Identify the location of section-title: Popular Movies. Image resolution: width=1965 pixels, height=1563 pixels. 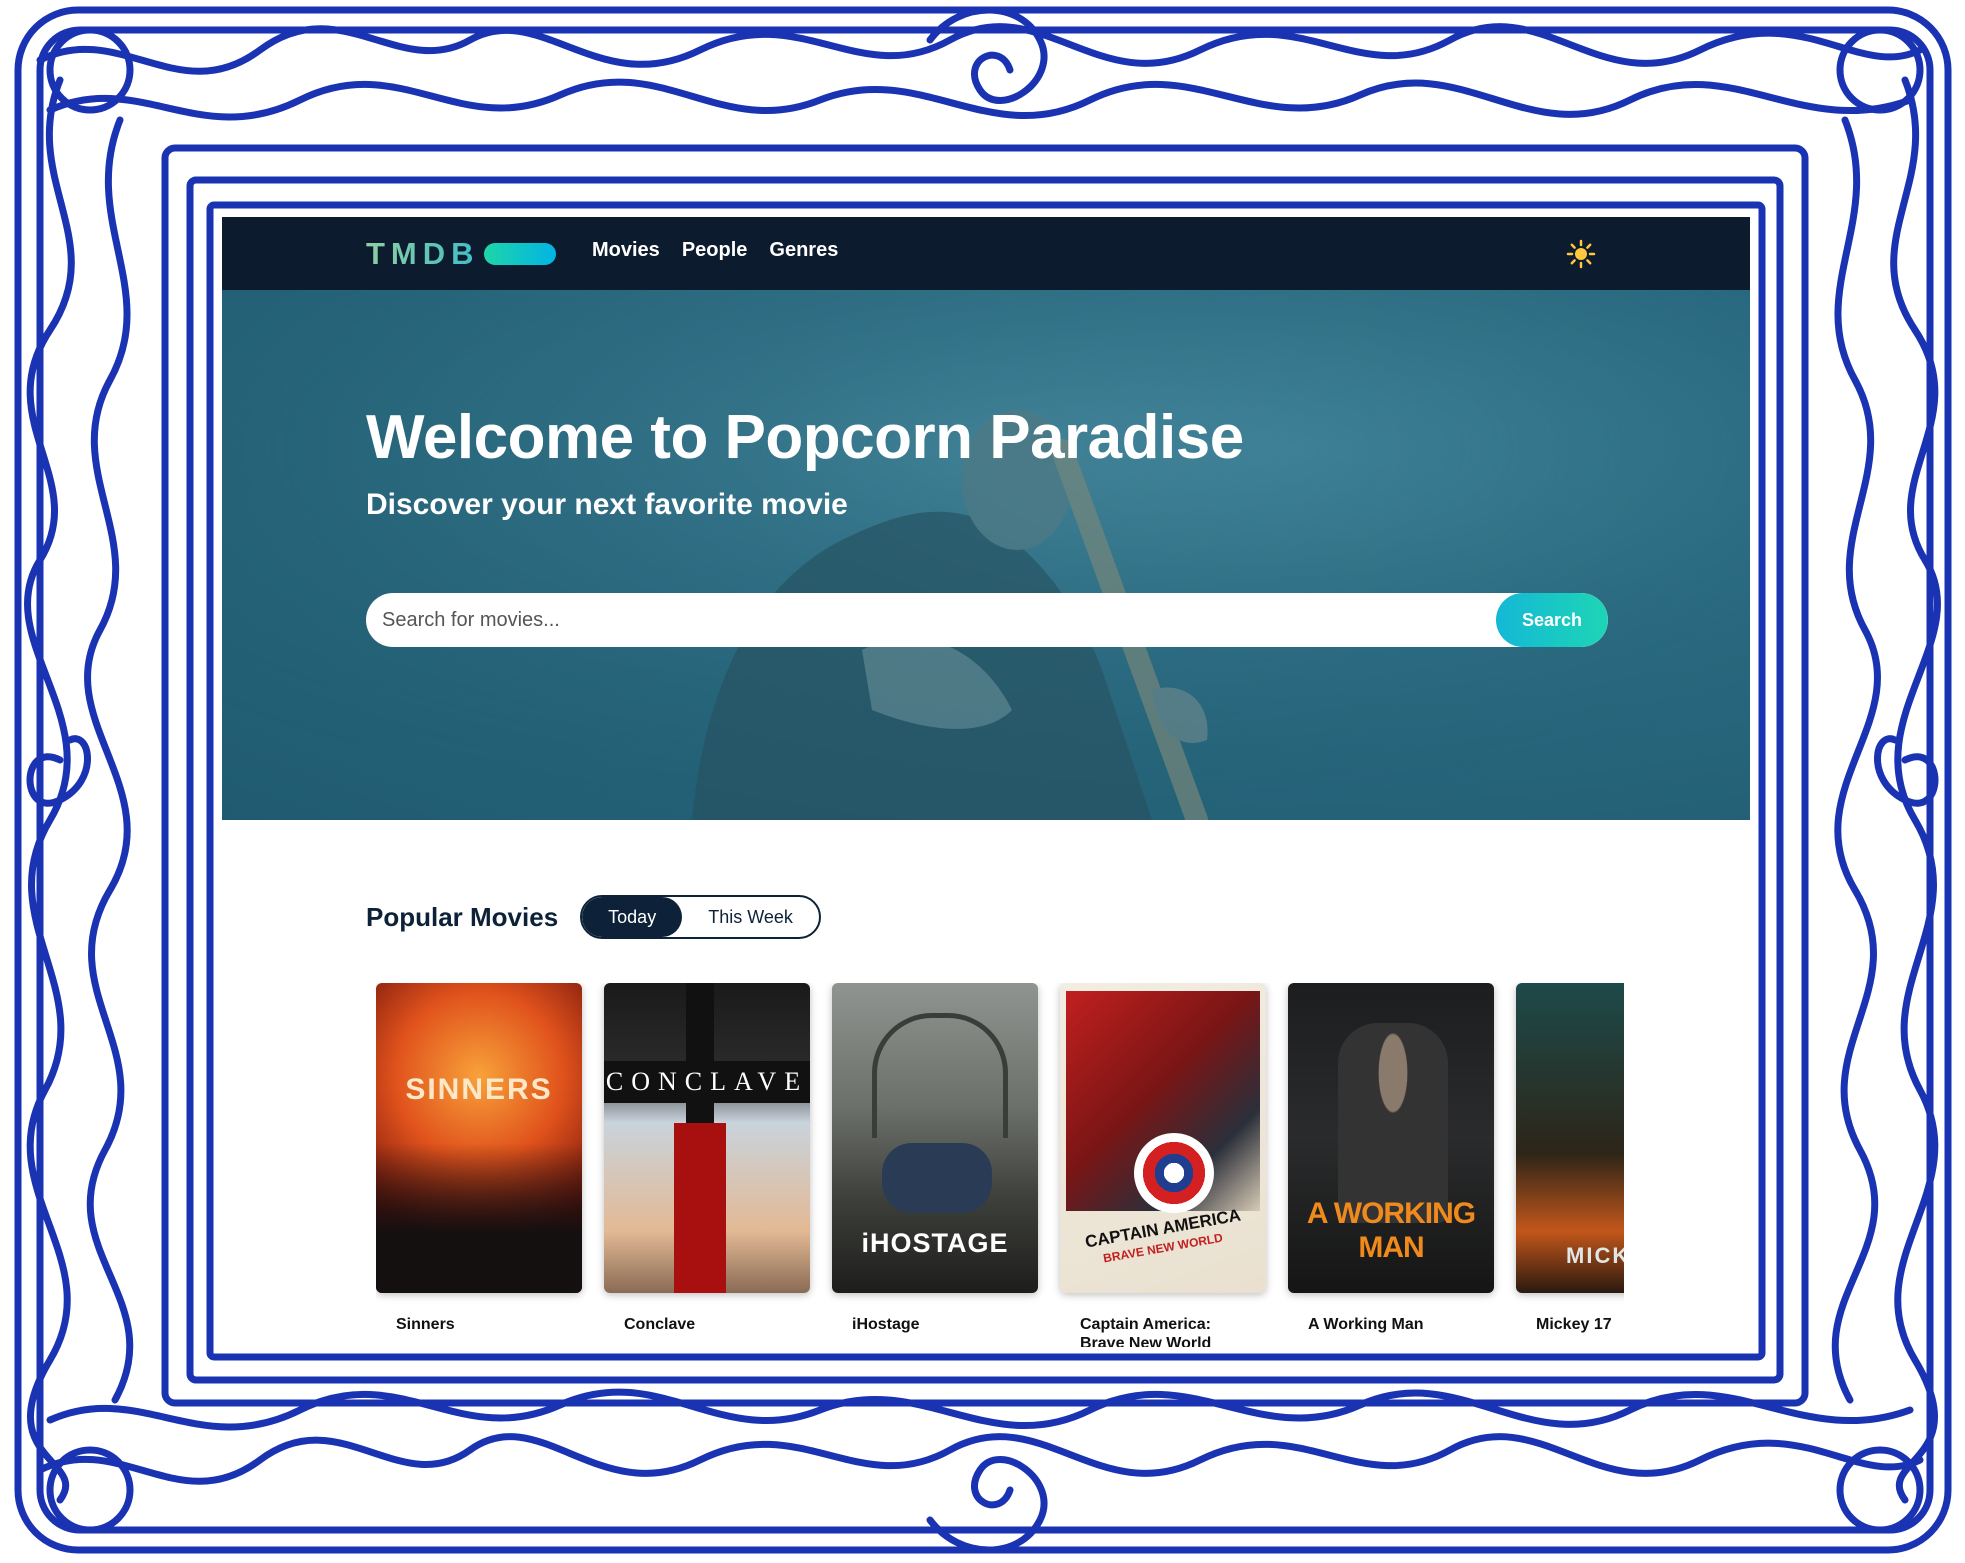
(462, 916).